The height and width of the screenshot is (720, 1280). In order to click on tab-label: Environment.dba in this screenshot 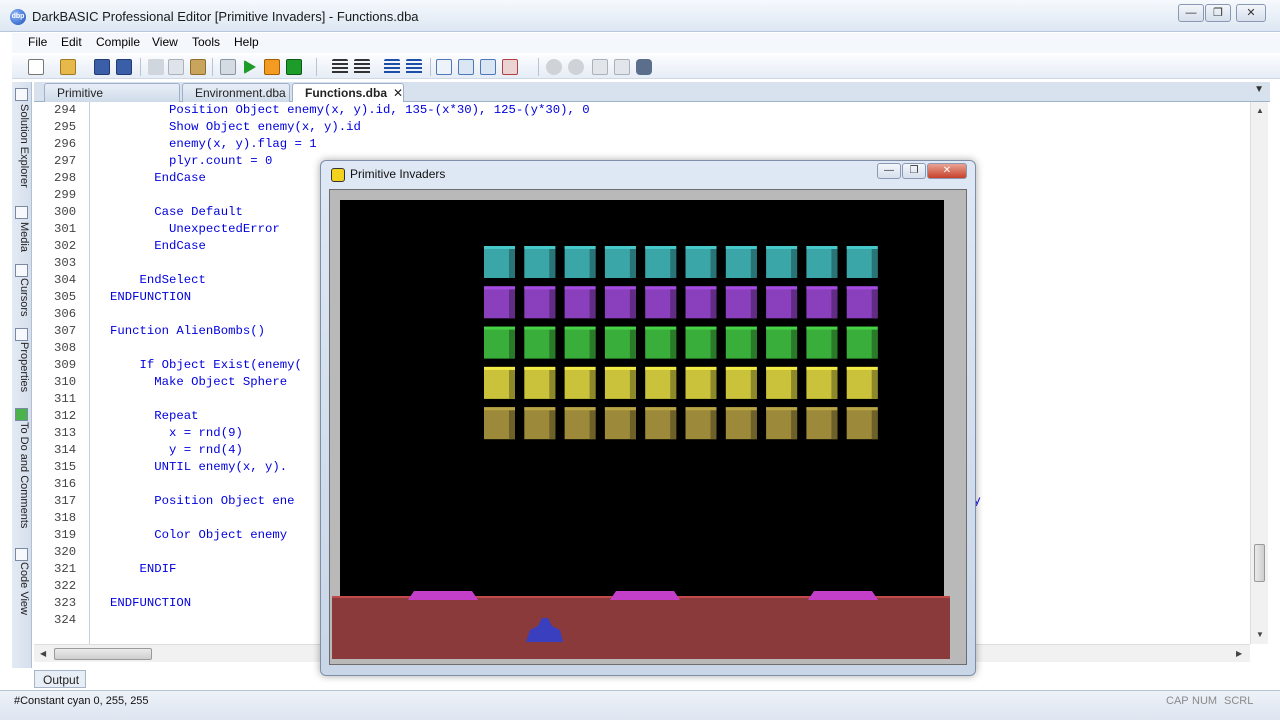, I will do `click(240, 93)`.